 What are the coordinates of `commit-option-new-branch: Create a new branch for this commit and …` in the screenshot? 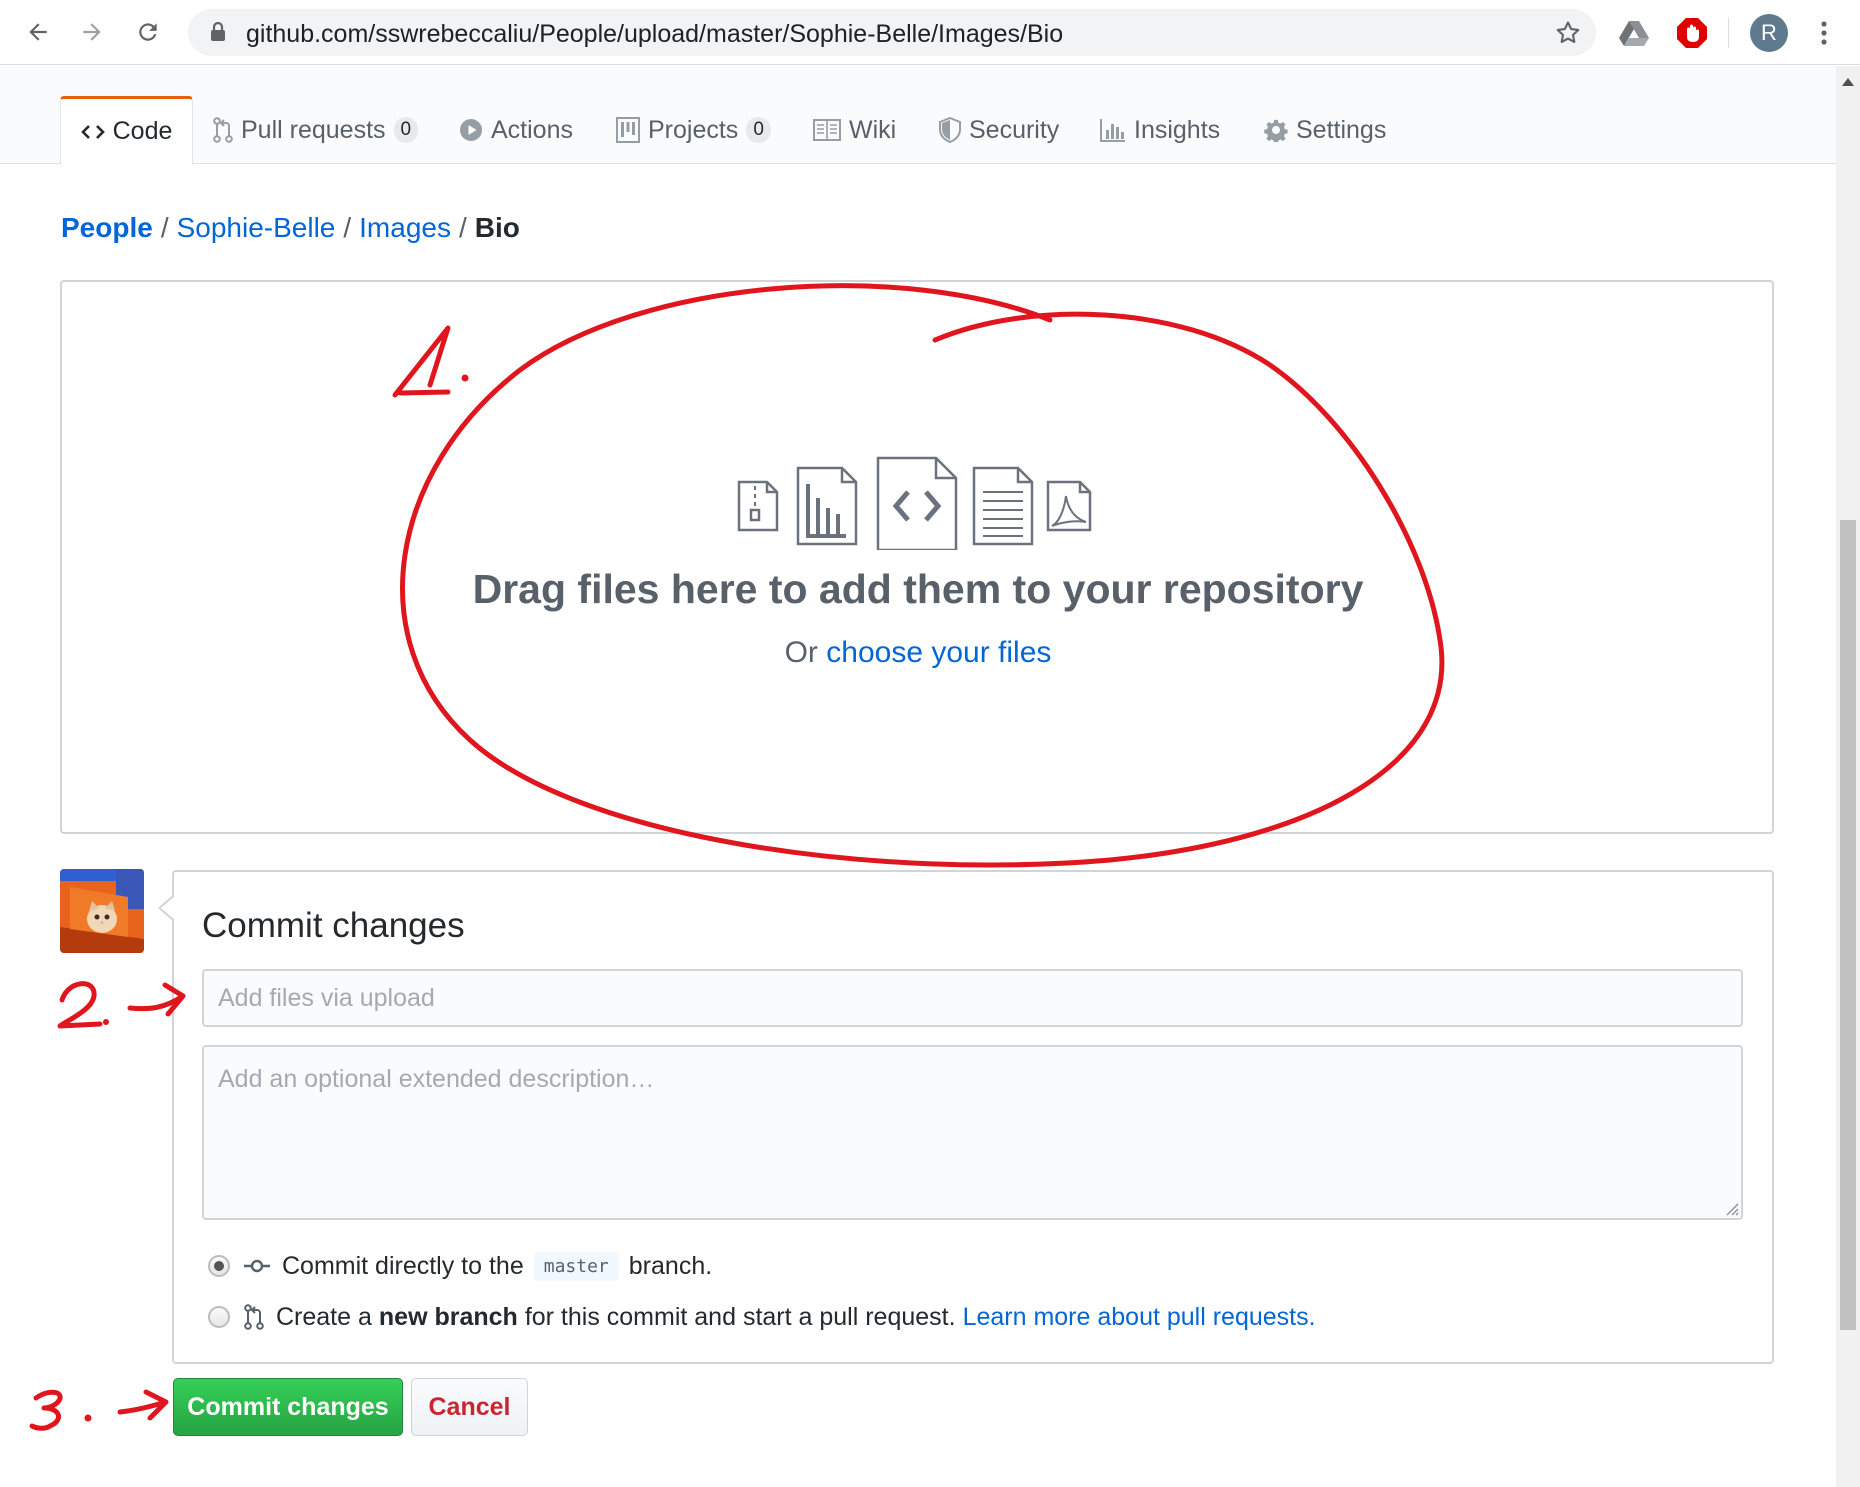 It's located at (762, 1317).